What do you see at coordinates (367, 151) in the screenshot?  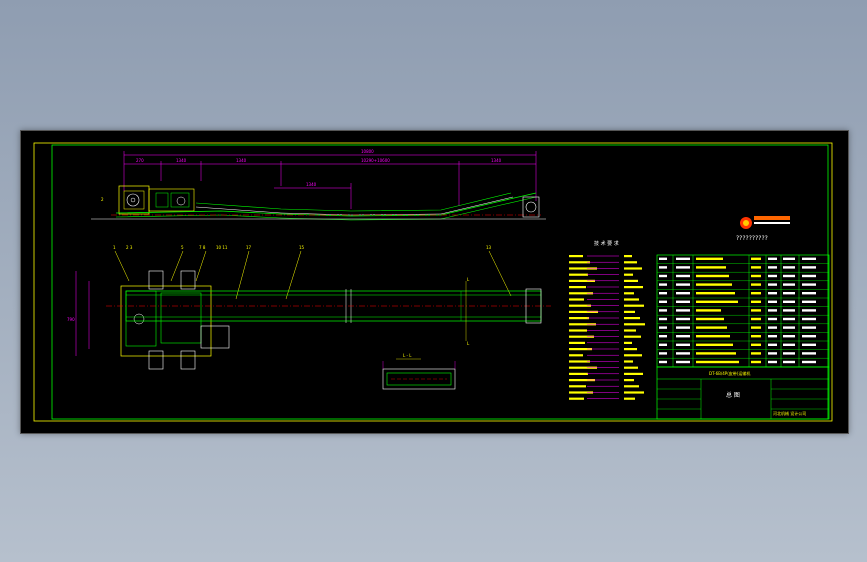 I see `overall-dimension-label: 10800` at bounding box center [367, 151].